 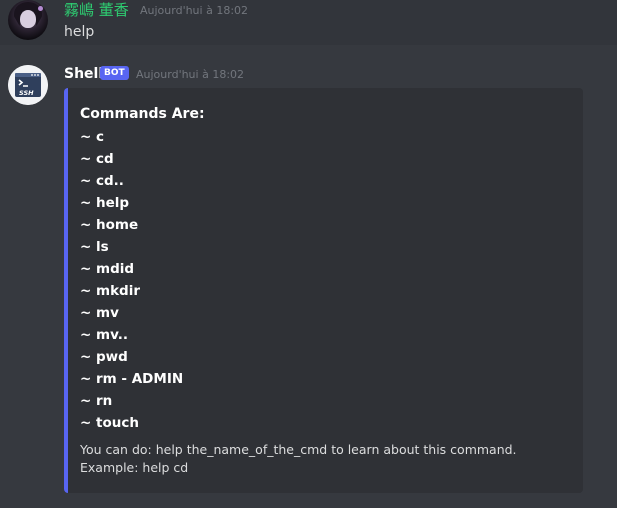 I want to click on bot-username: Shell, so click(x=83, y=74).